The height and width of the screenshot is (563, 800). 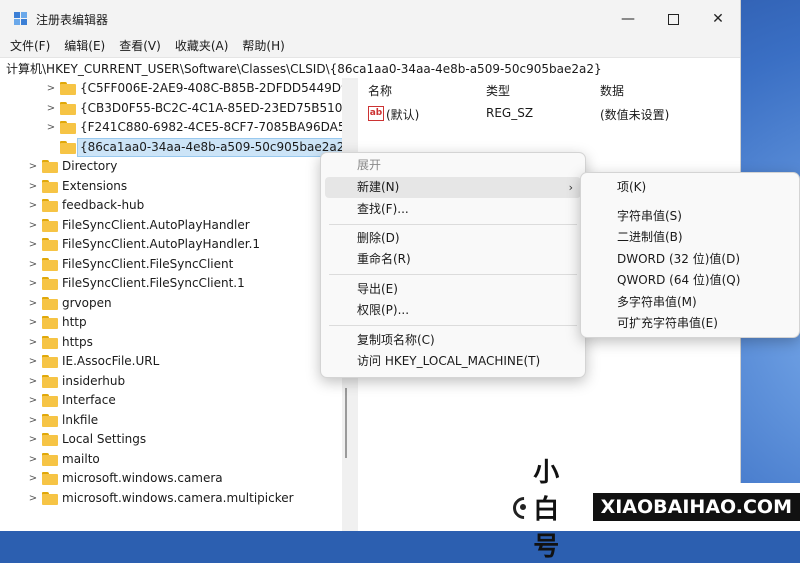 I want to click on tree-item: > {F241C880-6982-4CE5-8CF7-7085BA96DA5A}, so click(x=171, y=128).